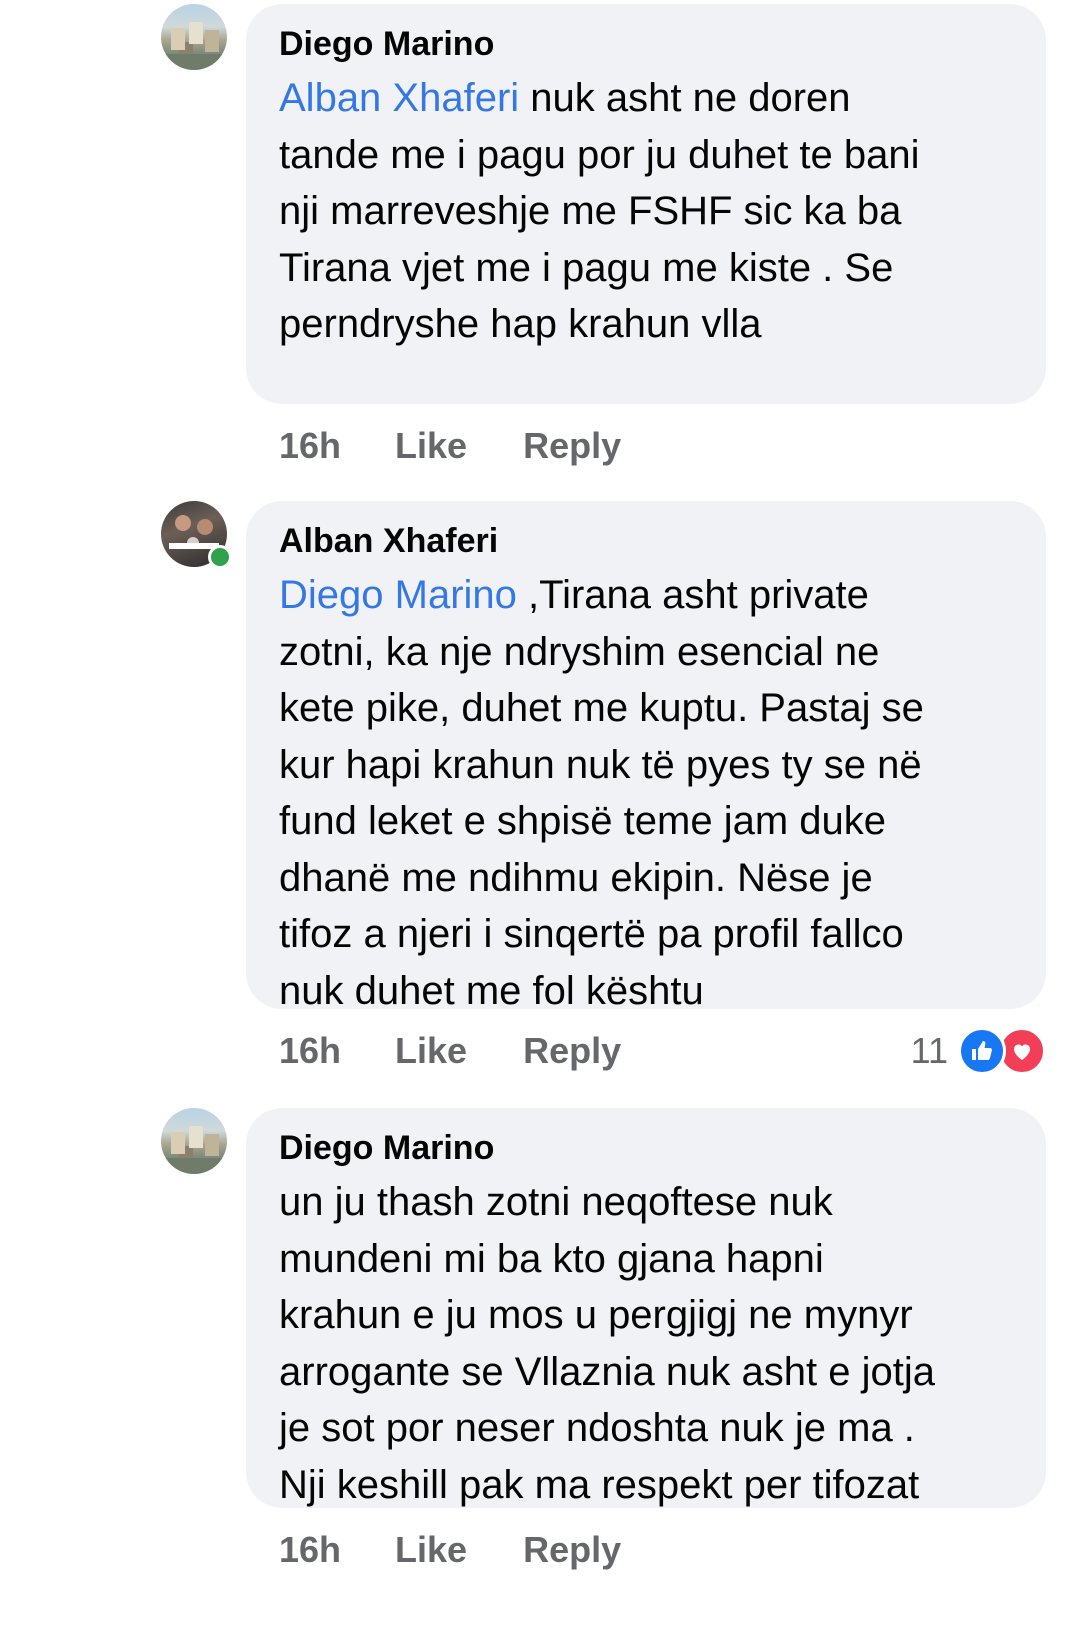  I want to click on reaction-summary: 11, so click(978, 1051).